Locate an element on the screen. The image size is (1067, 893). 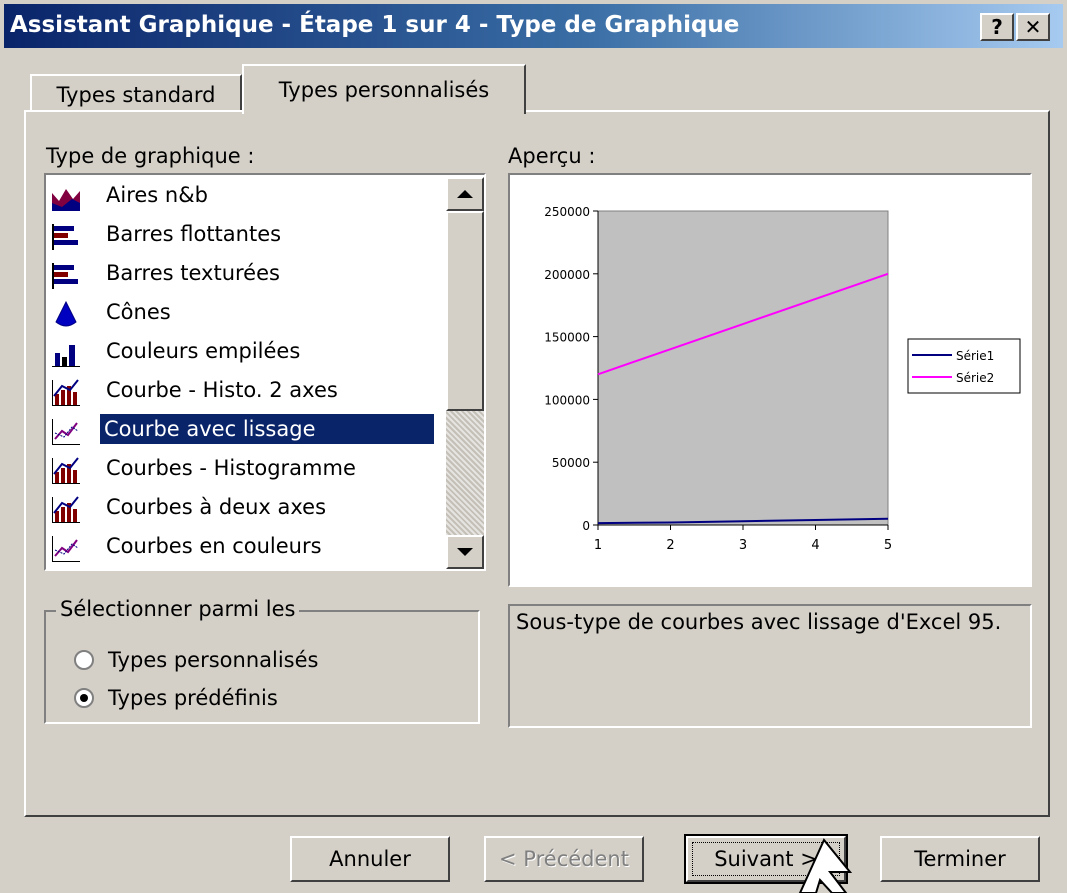
list-item: Couleurs empilées is located at coordinates (244, 351).